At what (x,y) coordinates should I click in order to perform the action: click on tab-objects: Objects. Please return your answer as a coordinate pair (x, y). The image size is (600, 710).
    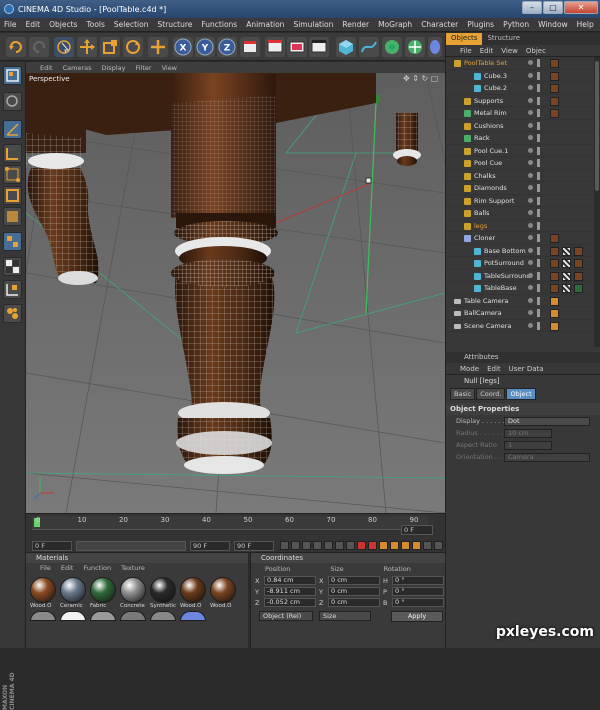
    Looking at the image, I should click on (464, 39).